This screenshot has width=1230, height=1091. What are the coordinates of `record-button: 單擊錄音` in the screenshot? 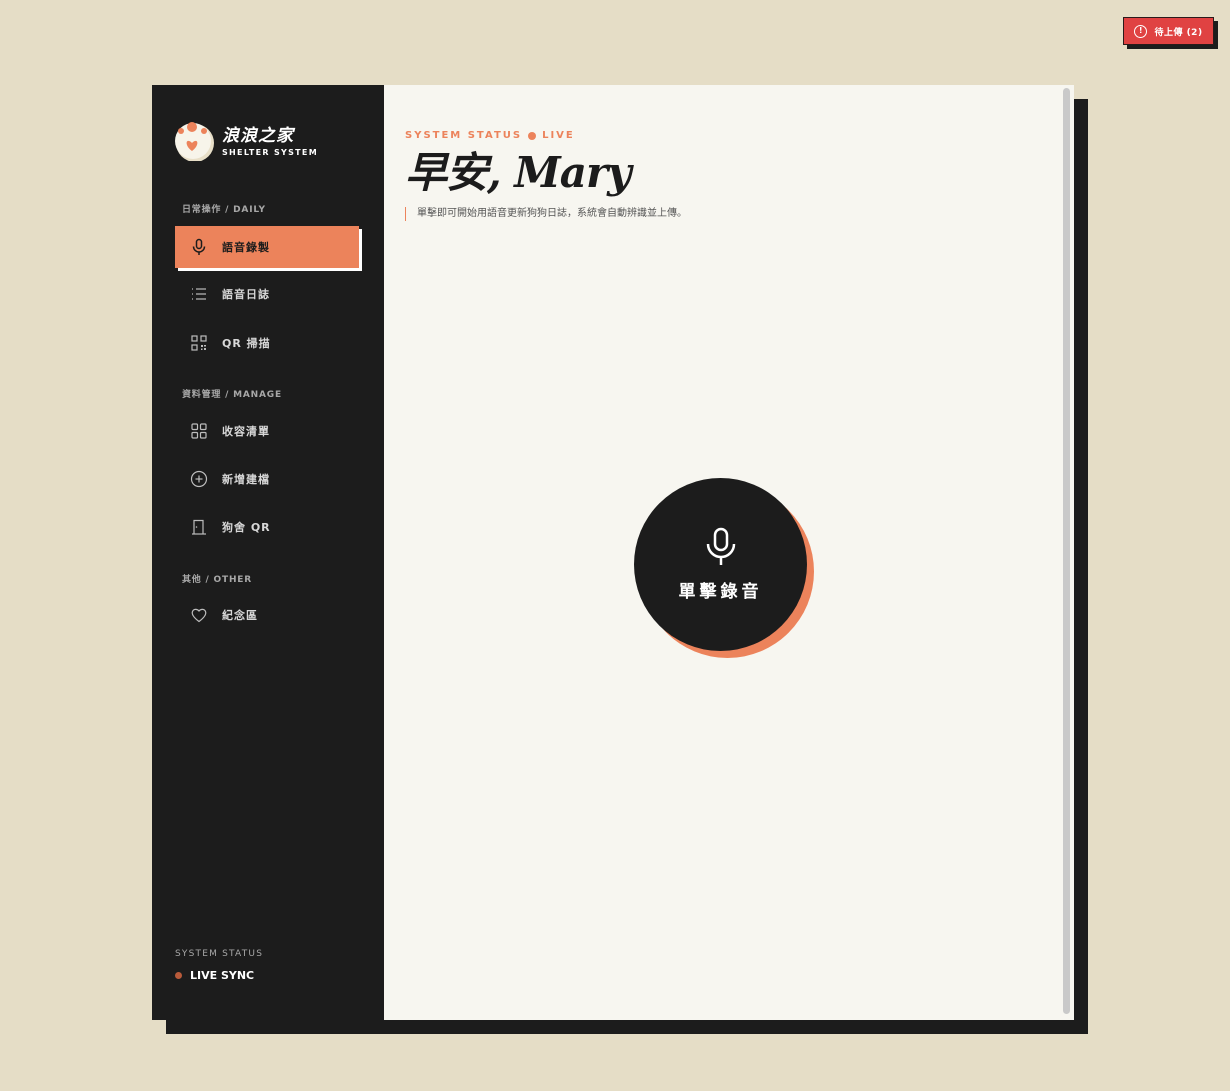 It's located at (720, 564).